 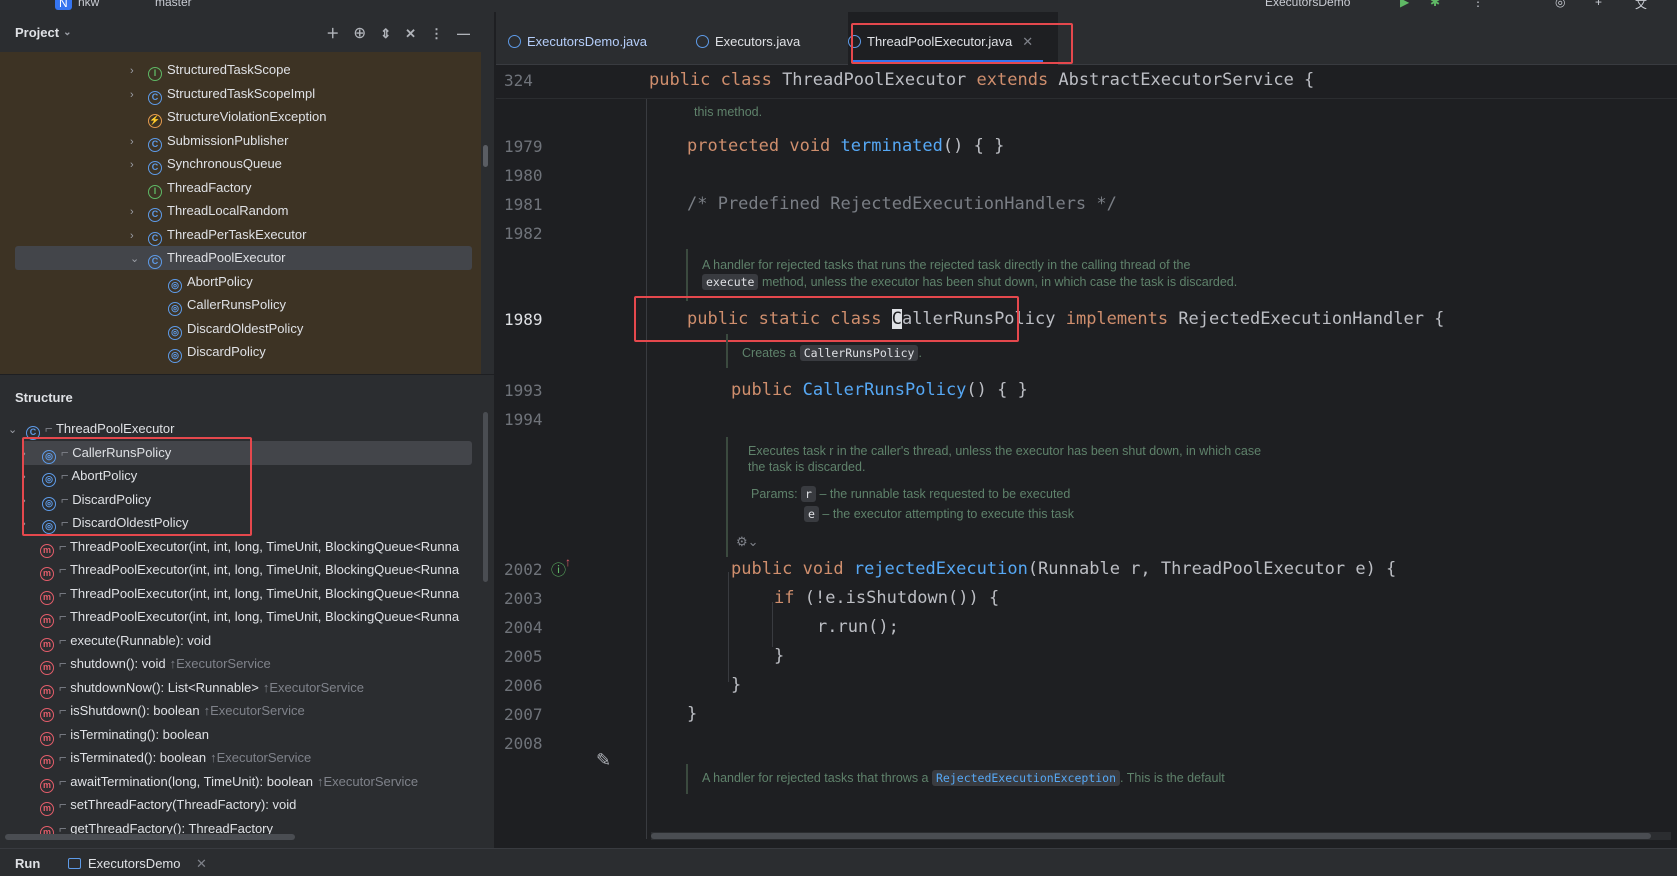 What do you see at coordinates (247, 735) in the screenshot?
I see `structure-item: m ⌐ isTerminating(): boolean` at bounding box center [247, 735].